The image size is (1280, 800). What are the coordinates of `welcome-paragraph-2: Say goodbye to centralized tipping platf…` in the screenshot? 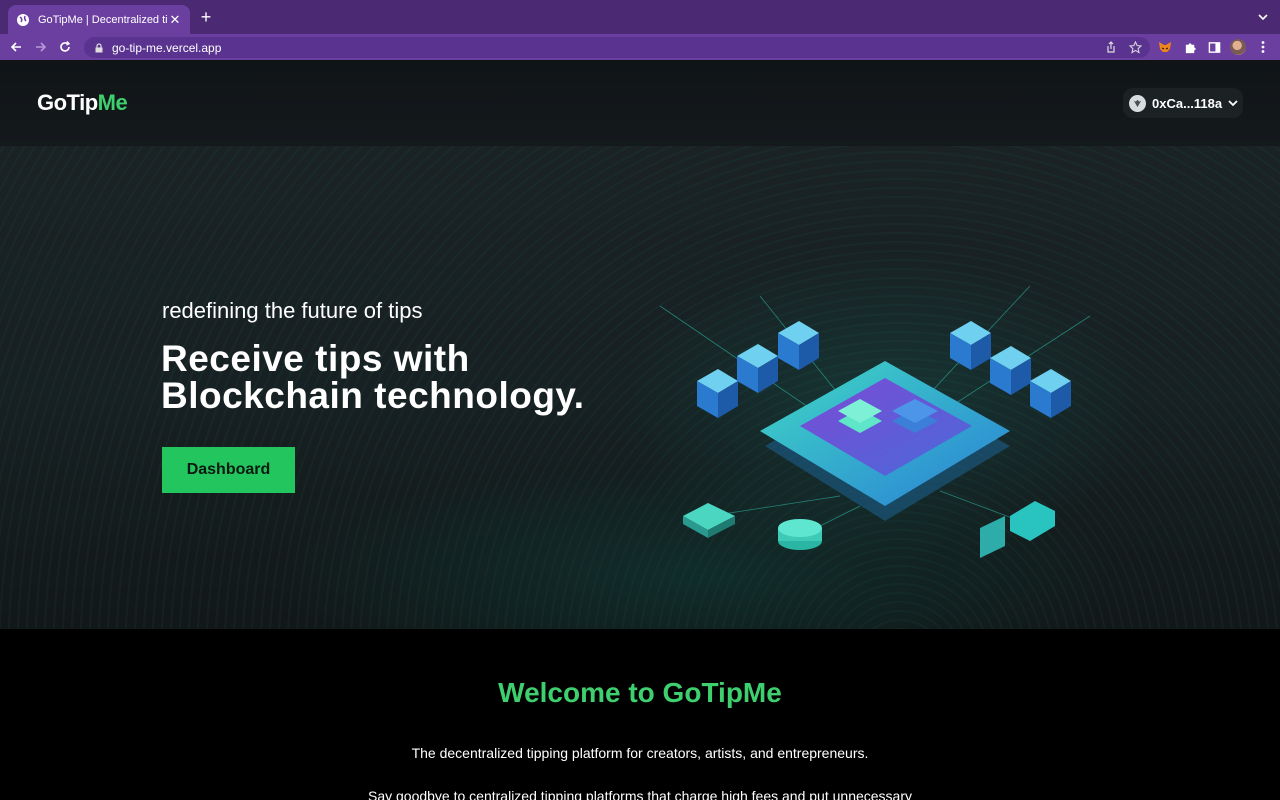 It's located at (639, 794).